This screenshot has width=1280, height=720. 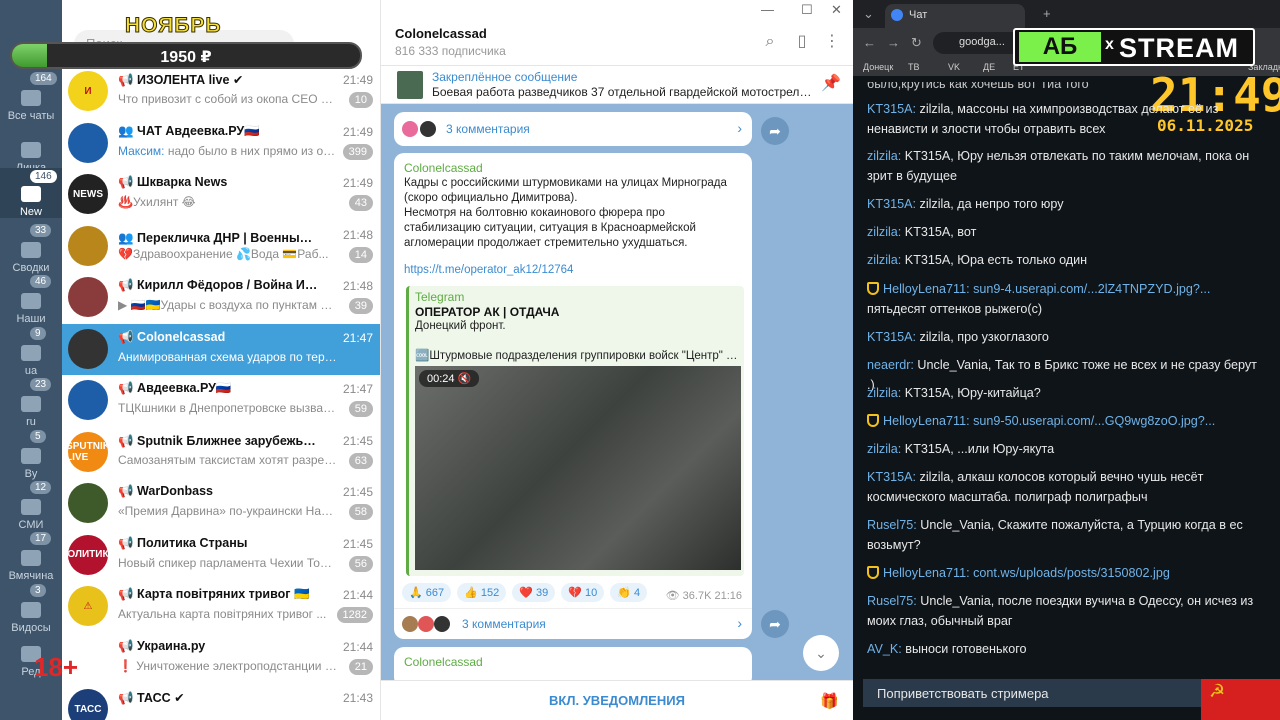 I want to click on chat-link: cont.ws/uploads/posts/3150802.jpg, so click(x=1071, y=573).